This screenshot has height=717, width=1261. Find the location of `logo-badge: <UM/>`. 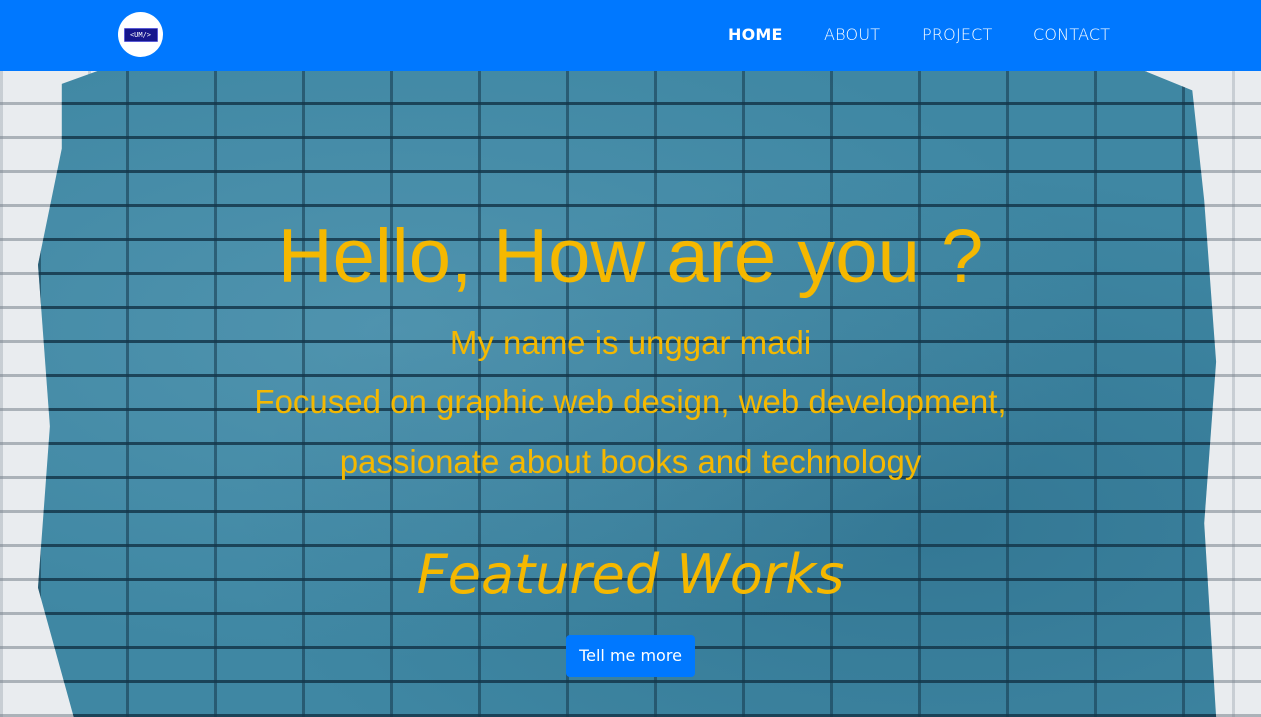

logo-badge: <UM/> is located at coordinates (140, 34).